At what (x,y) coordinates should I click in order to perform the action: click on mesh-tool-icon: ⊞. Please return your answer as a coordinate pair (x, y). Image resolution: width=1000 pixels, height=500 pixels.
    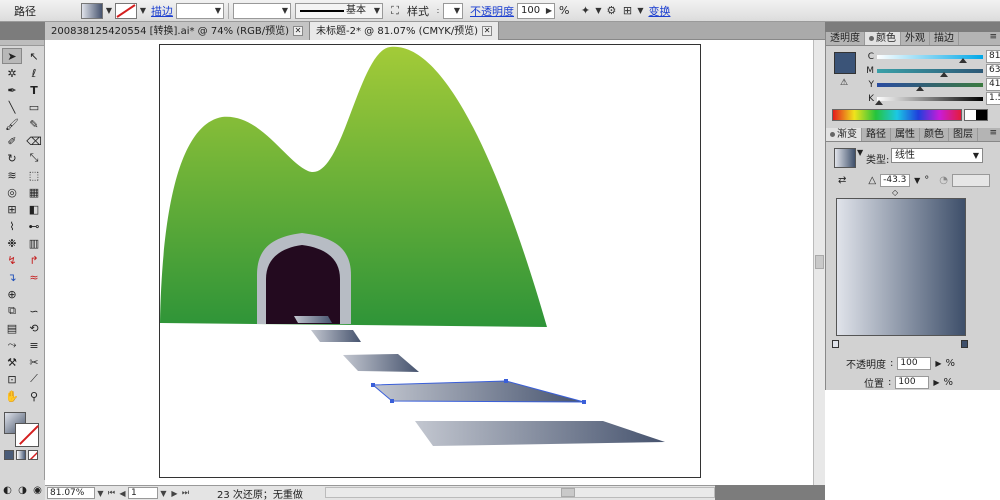
    Looking at the image, I should click on (12, 209).